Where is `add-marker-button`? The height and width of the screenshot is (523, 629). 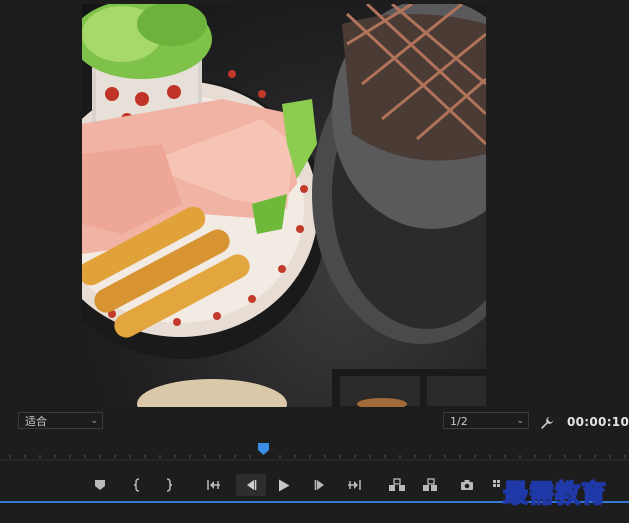
add-marker-button is located at coordinates (100, 485).